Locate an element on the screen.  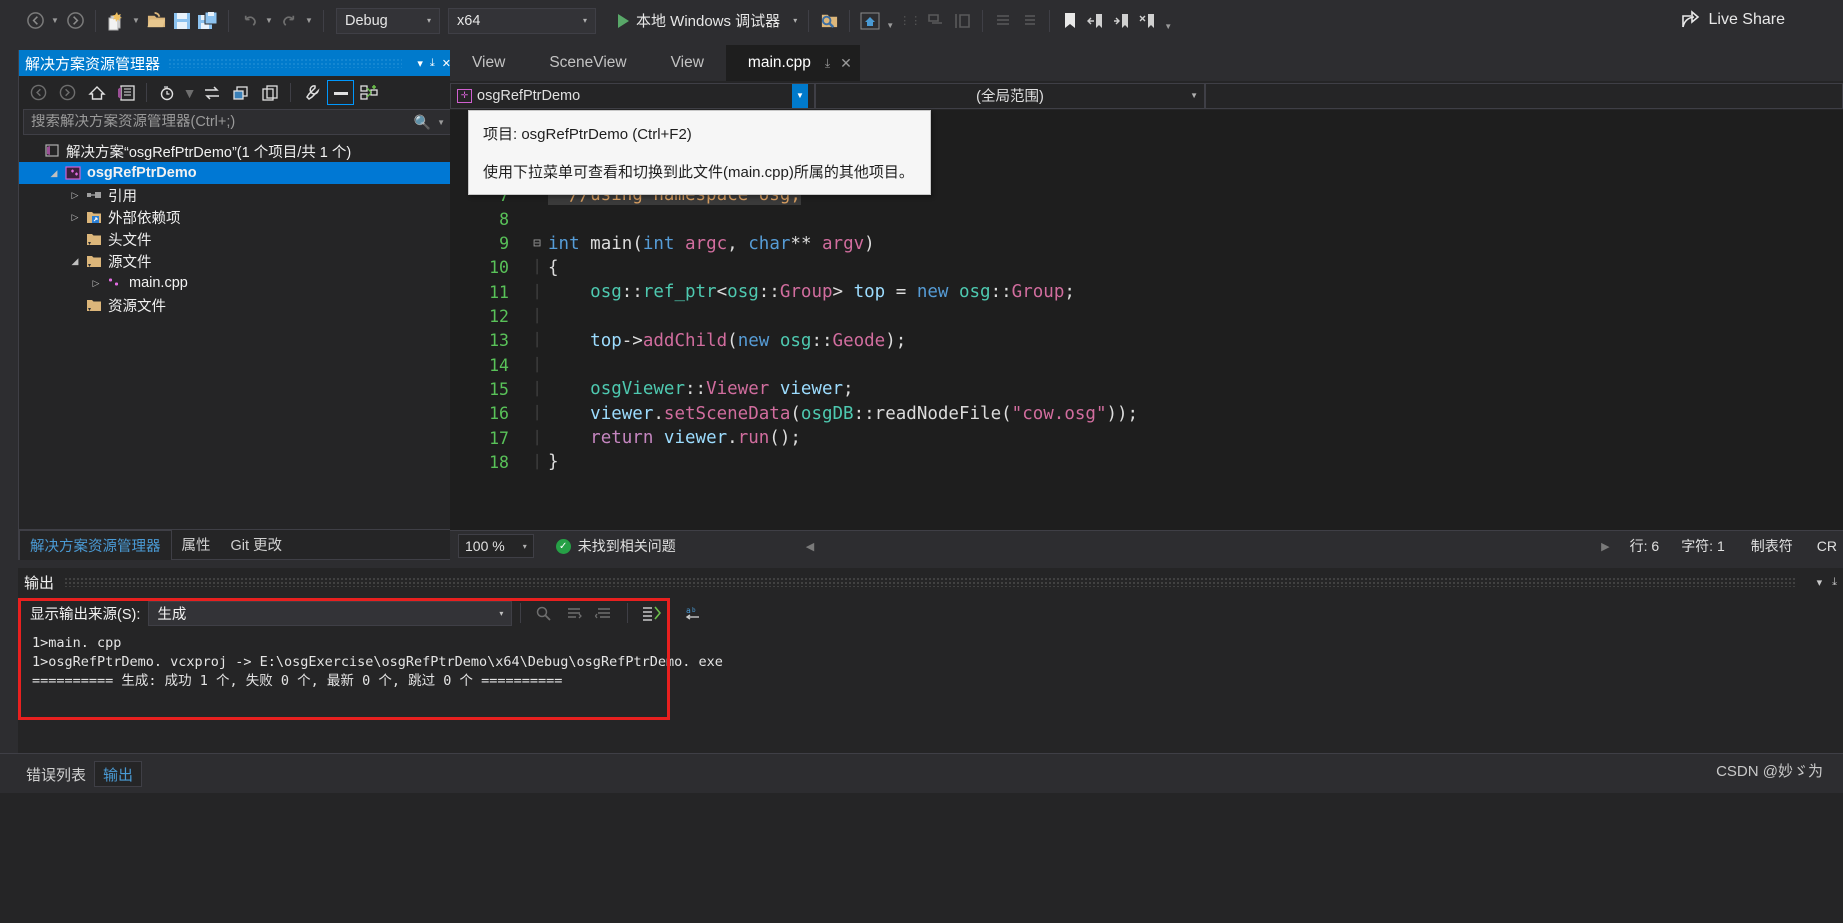
tree-item-5: ◢ 源文件 is located at coordinates (238, 261).